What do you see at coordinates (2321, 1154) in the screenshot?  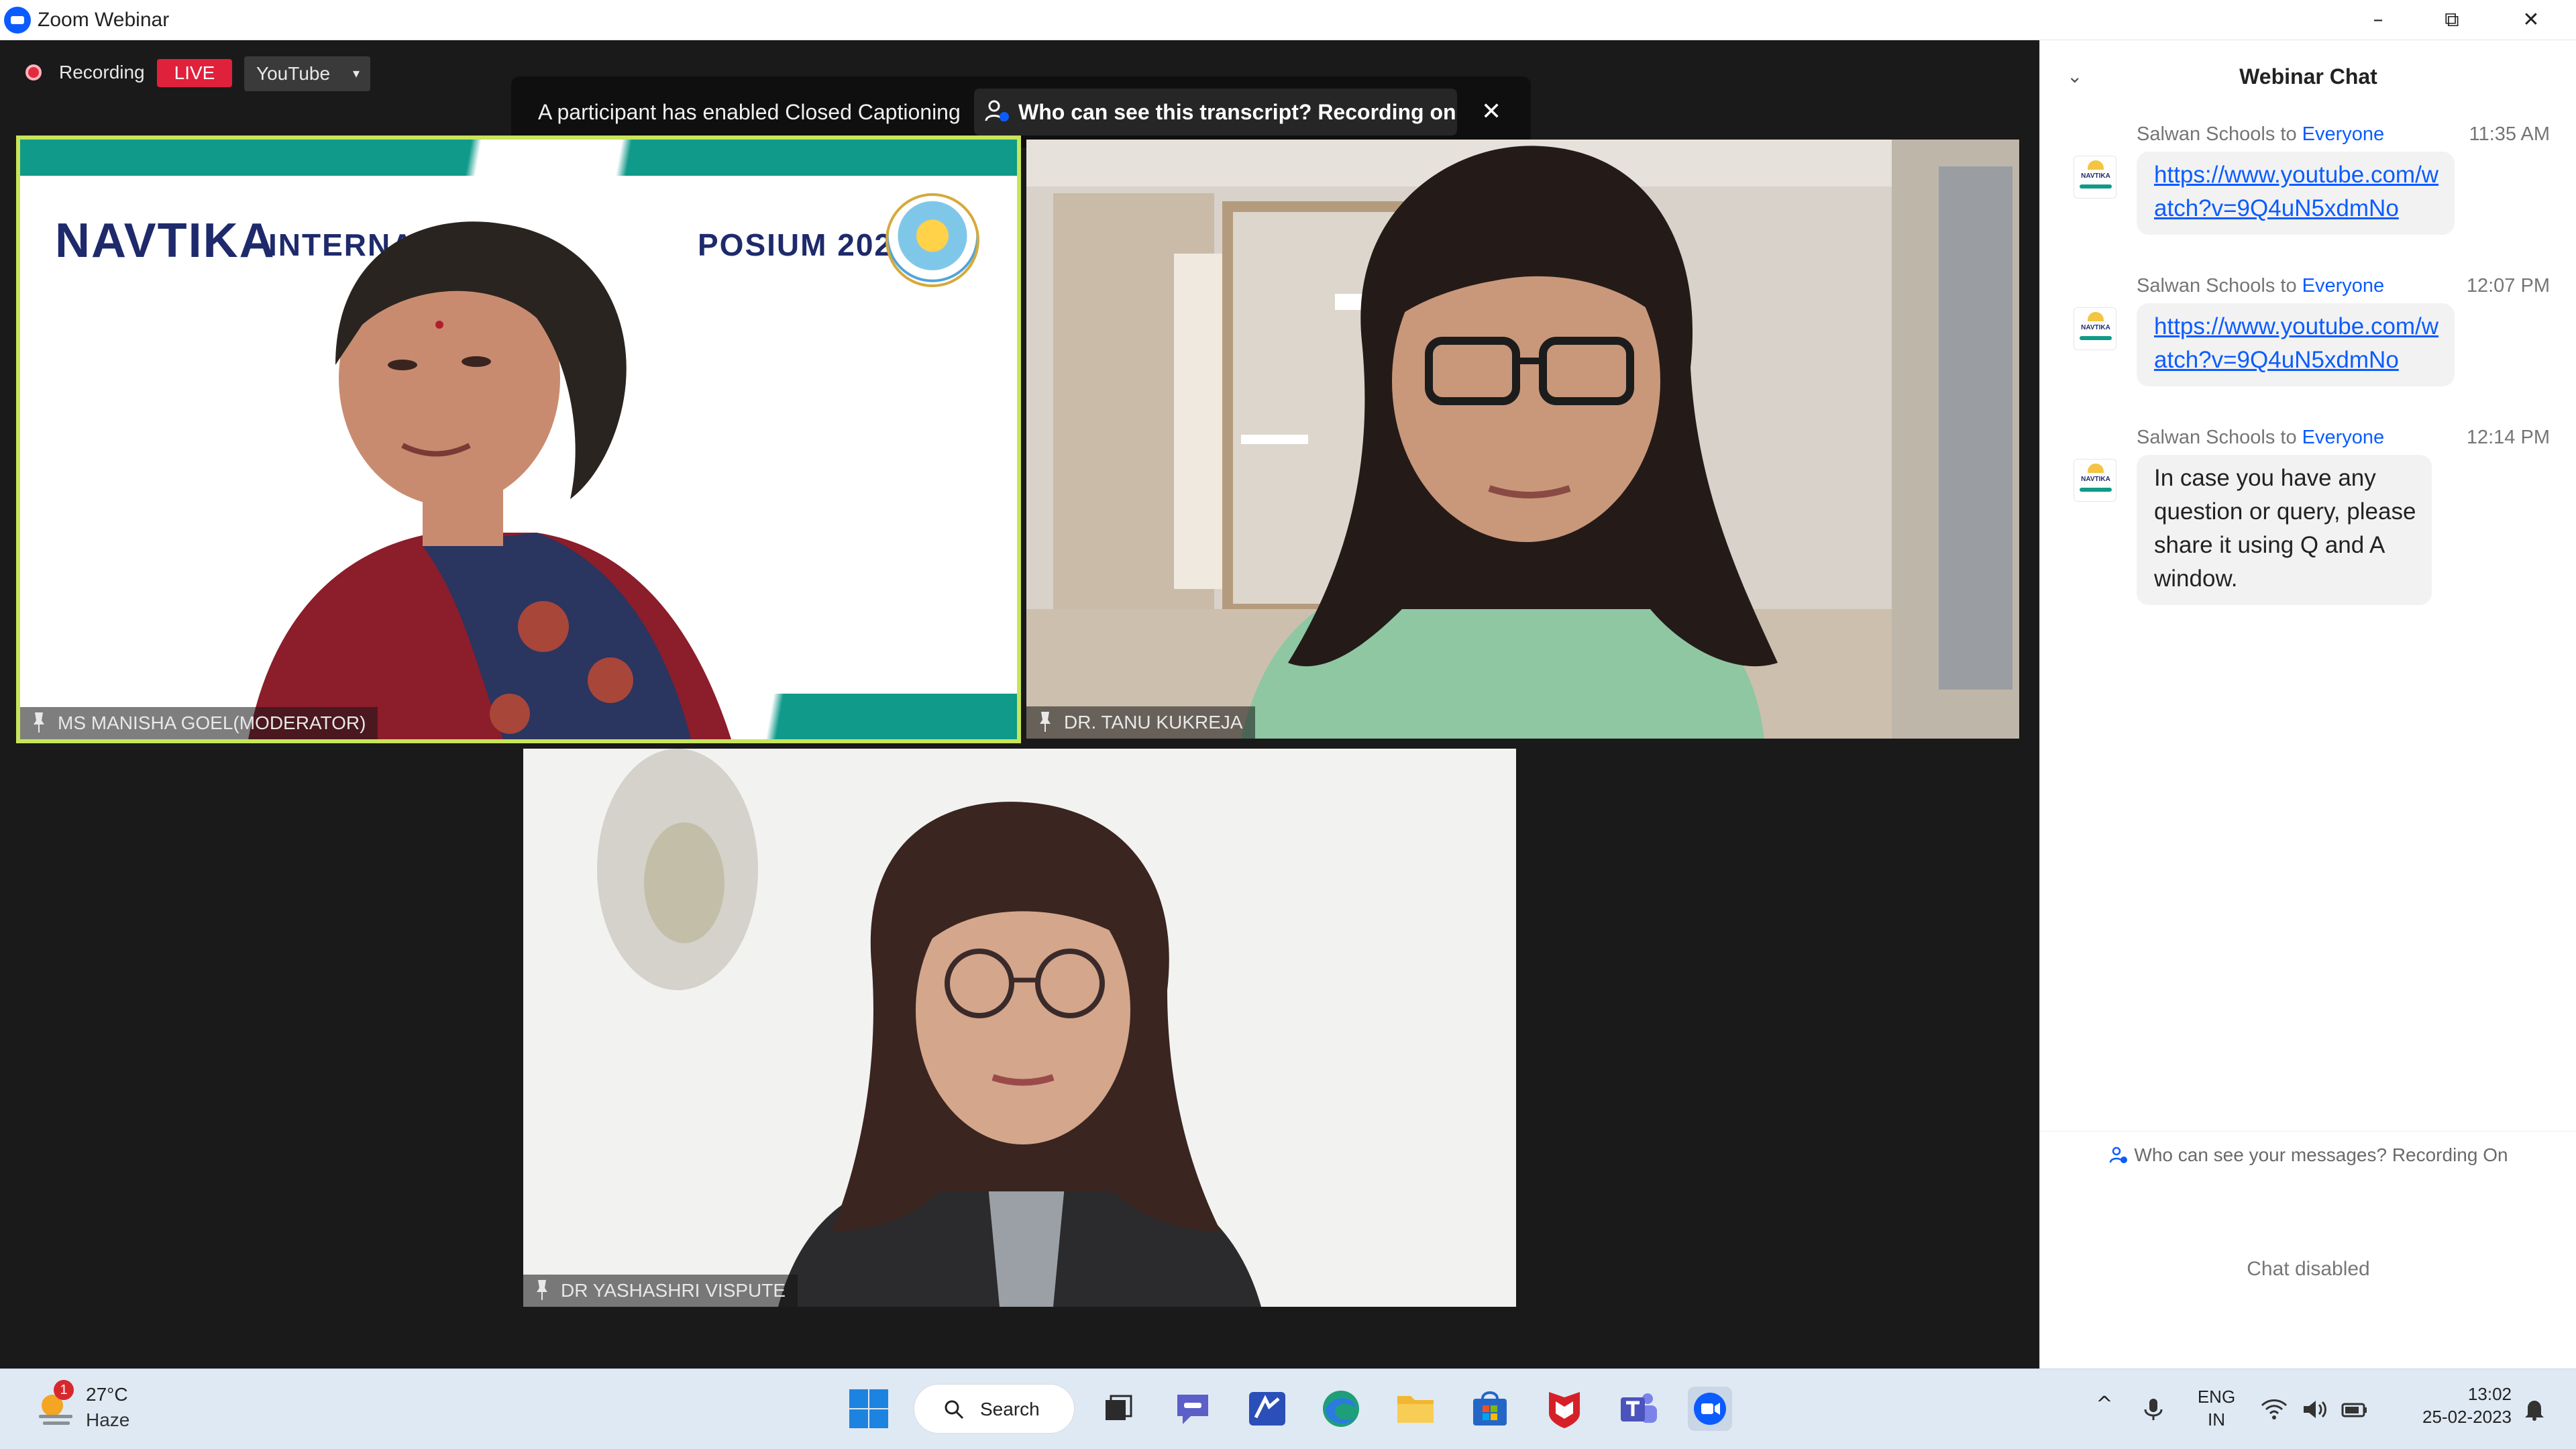 I see `visibility-notice-text: Who can see your messages? Recording On` at bounding box center [2321, 1154].